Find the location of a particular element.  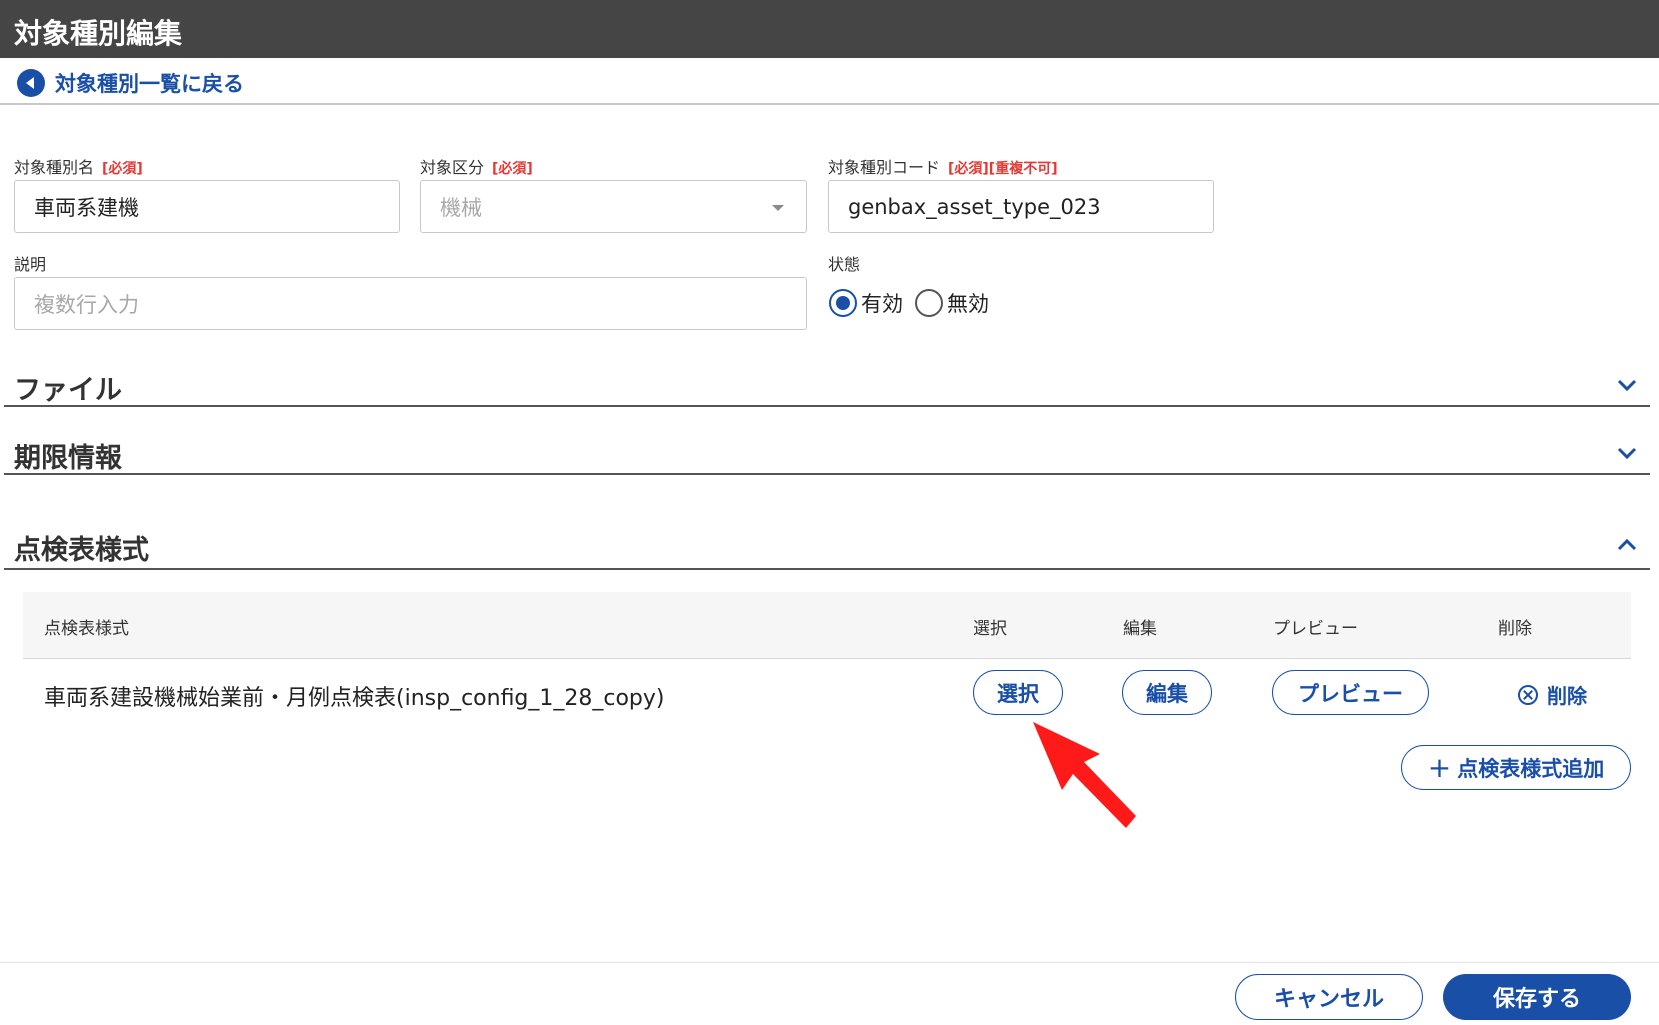

name-input: 車両系建機 is located at coordinates (207, 206).